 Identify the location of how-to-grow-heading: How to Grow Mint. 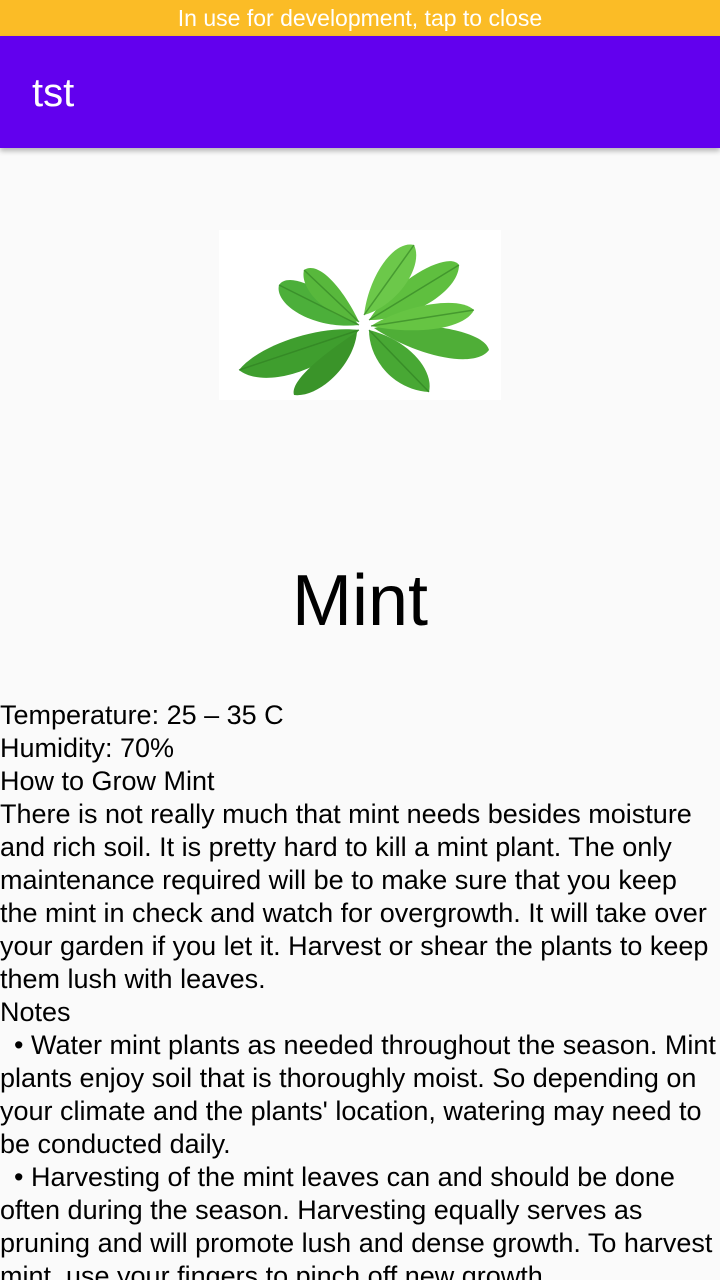
(107, 781).